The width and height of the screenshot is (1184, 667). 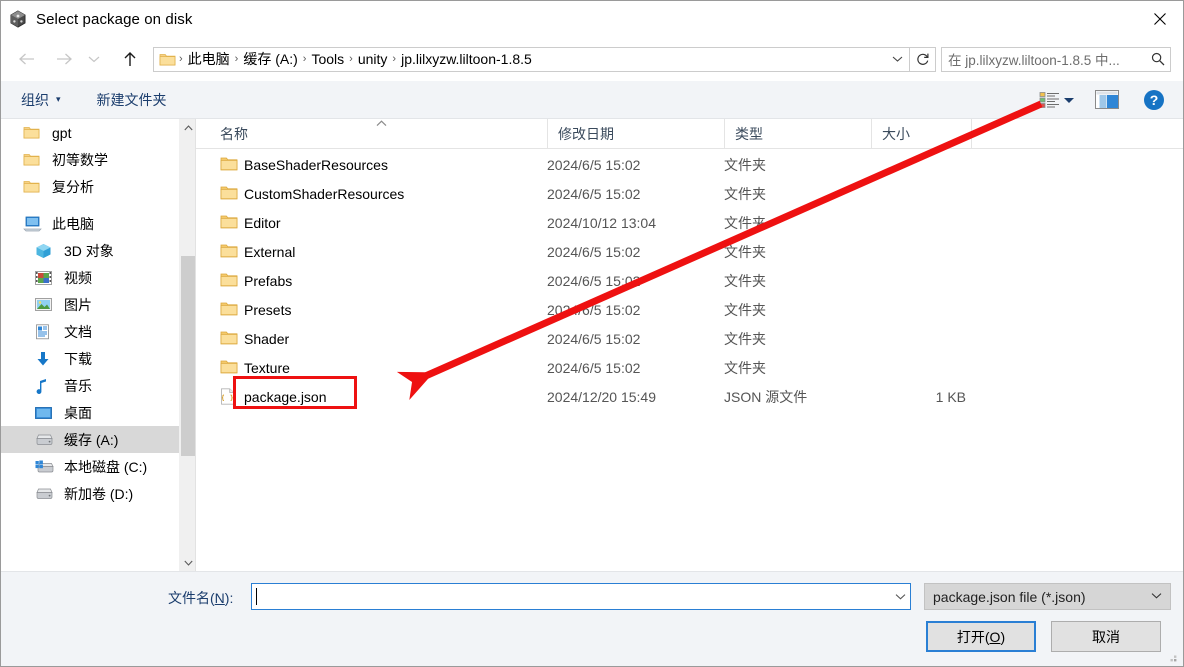 I want to click on open-button-label-pre: 打开(, so click(x=973, y=636).